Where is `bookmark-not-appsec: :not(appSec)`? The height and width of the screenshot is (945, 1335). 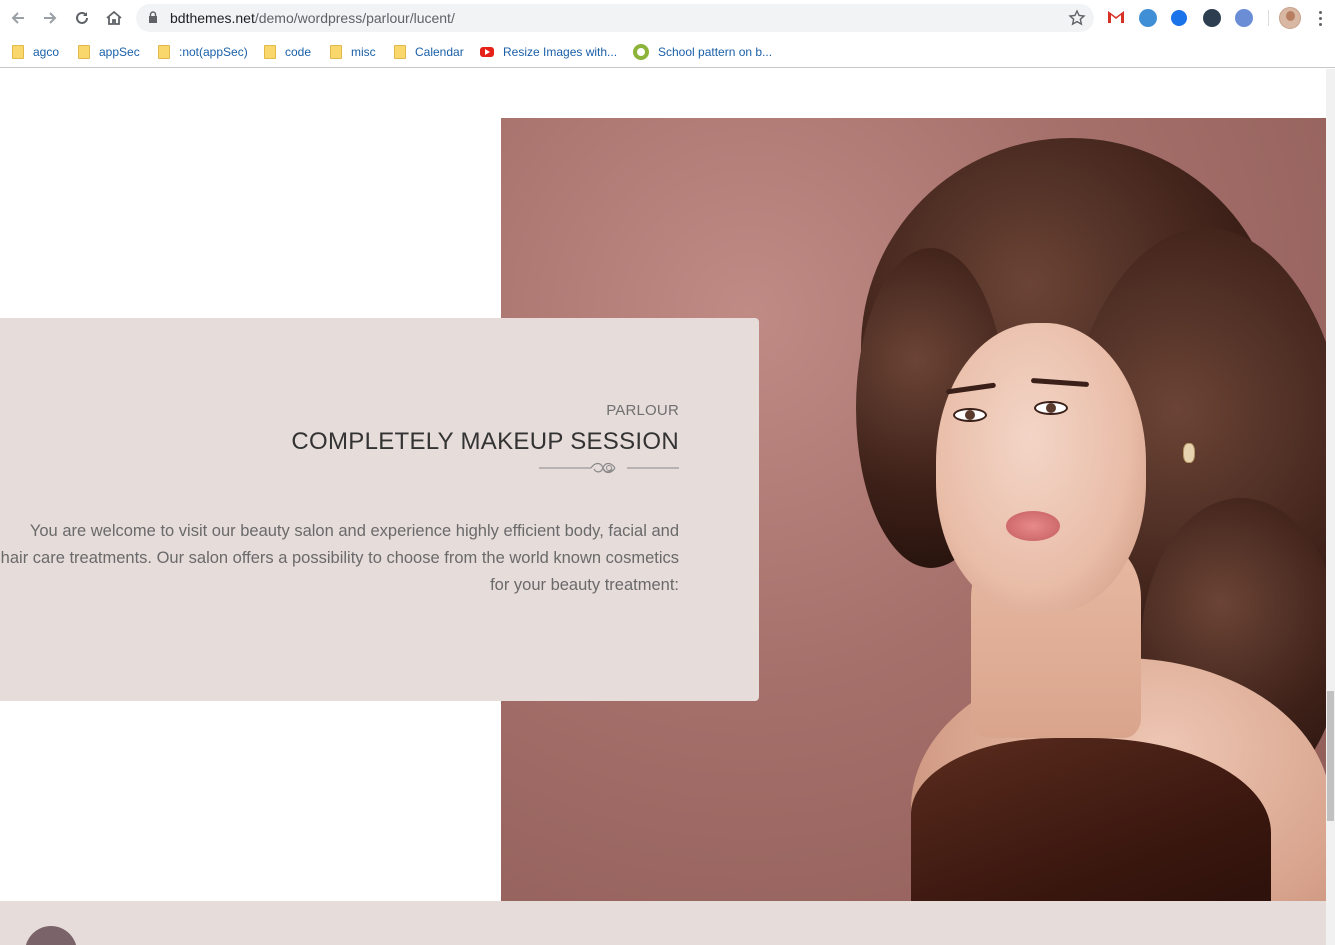
bookmark-not-appsec: :not(appSec) is located at coordinates (203, 52).